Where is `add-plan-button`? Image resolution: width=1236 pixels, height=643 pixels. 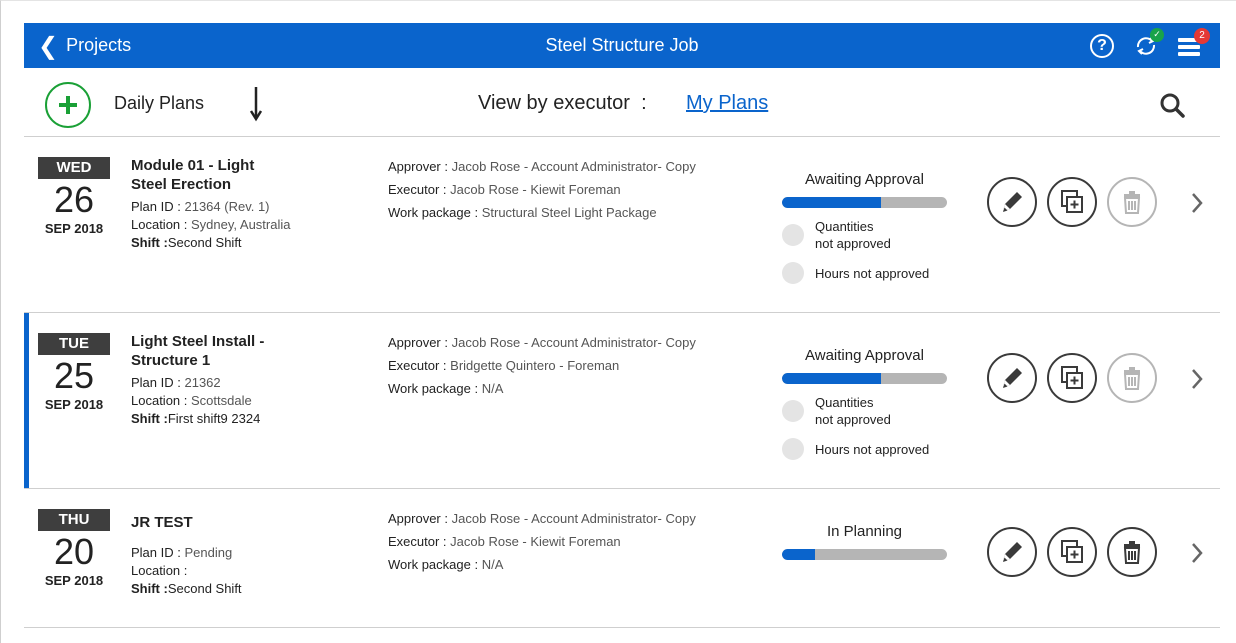 add-plan-button is located at coordinates (68, 105).